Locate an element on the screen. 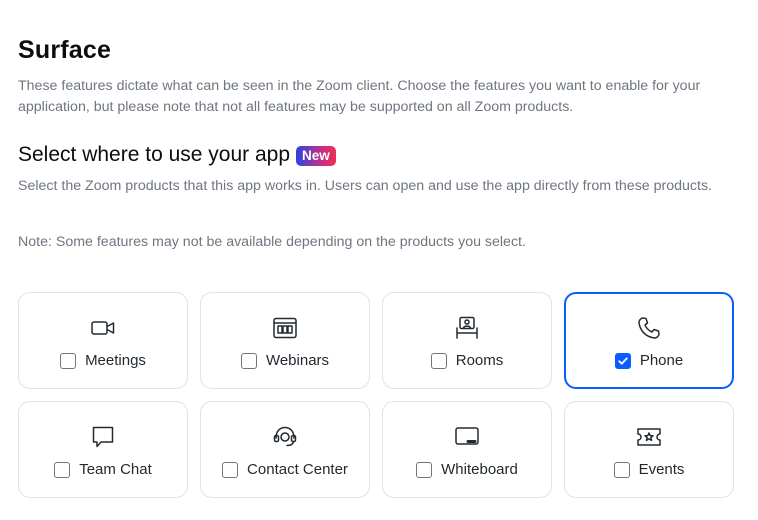 The height and width of the screenshot is (520, 758). events-checkbox is located at coordinates (621, 469).